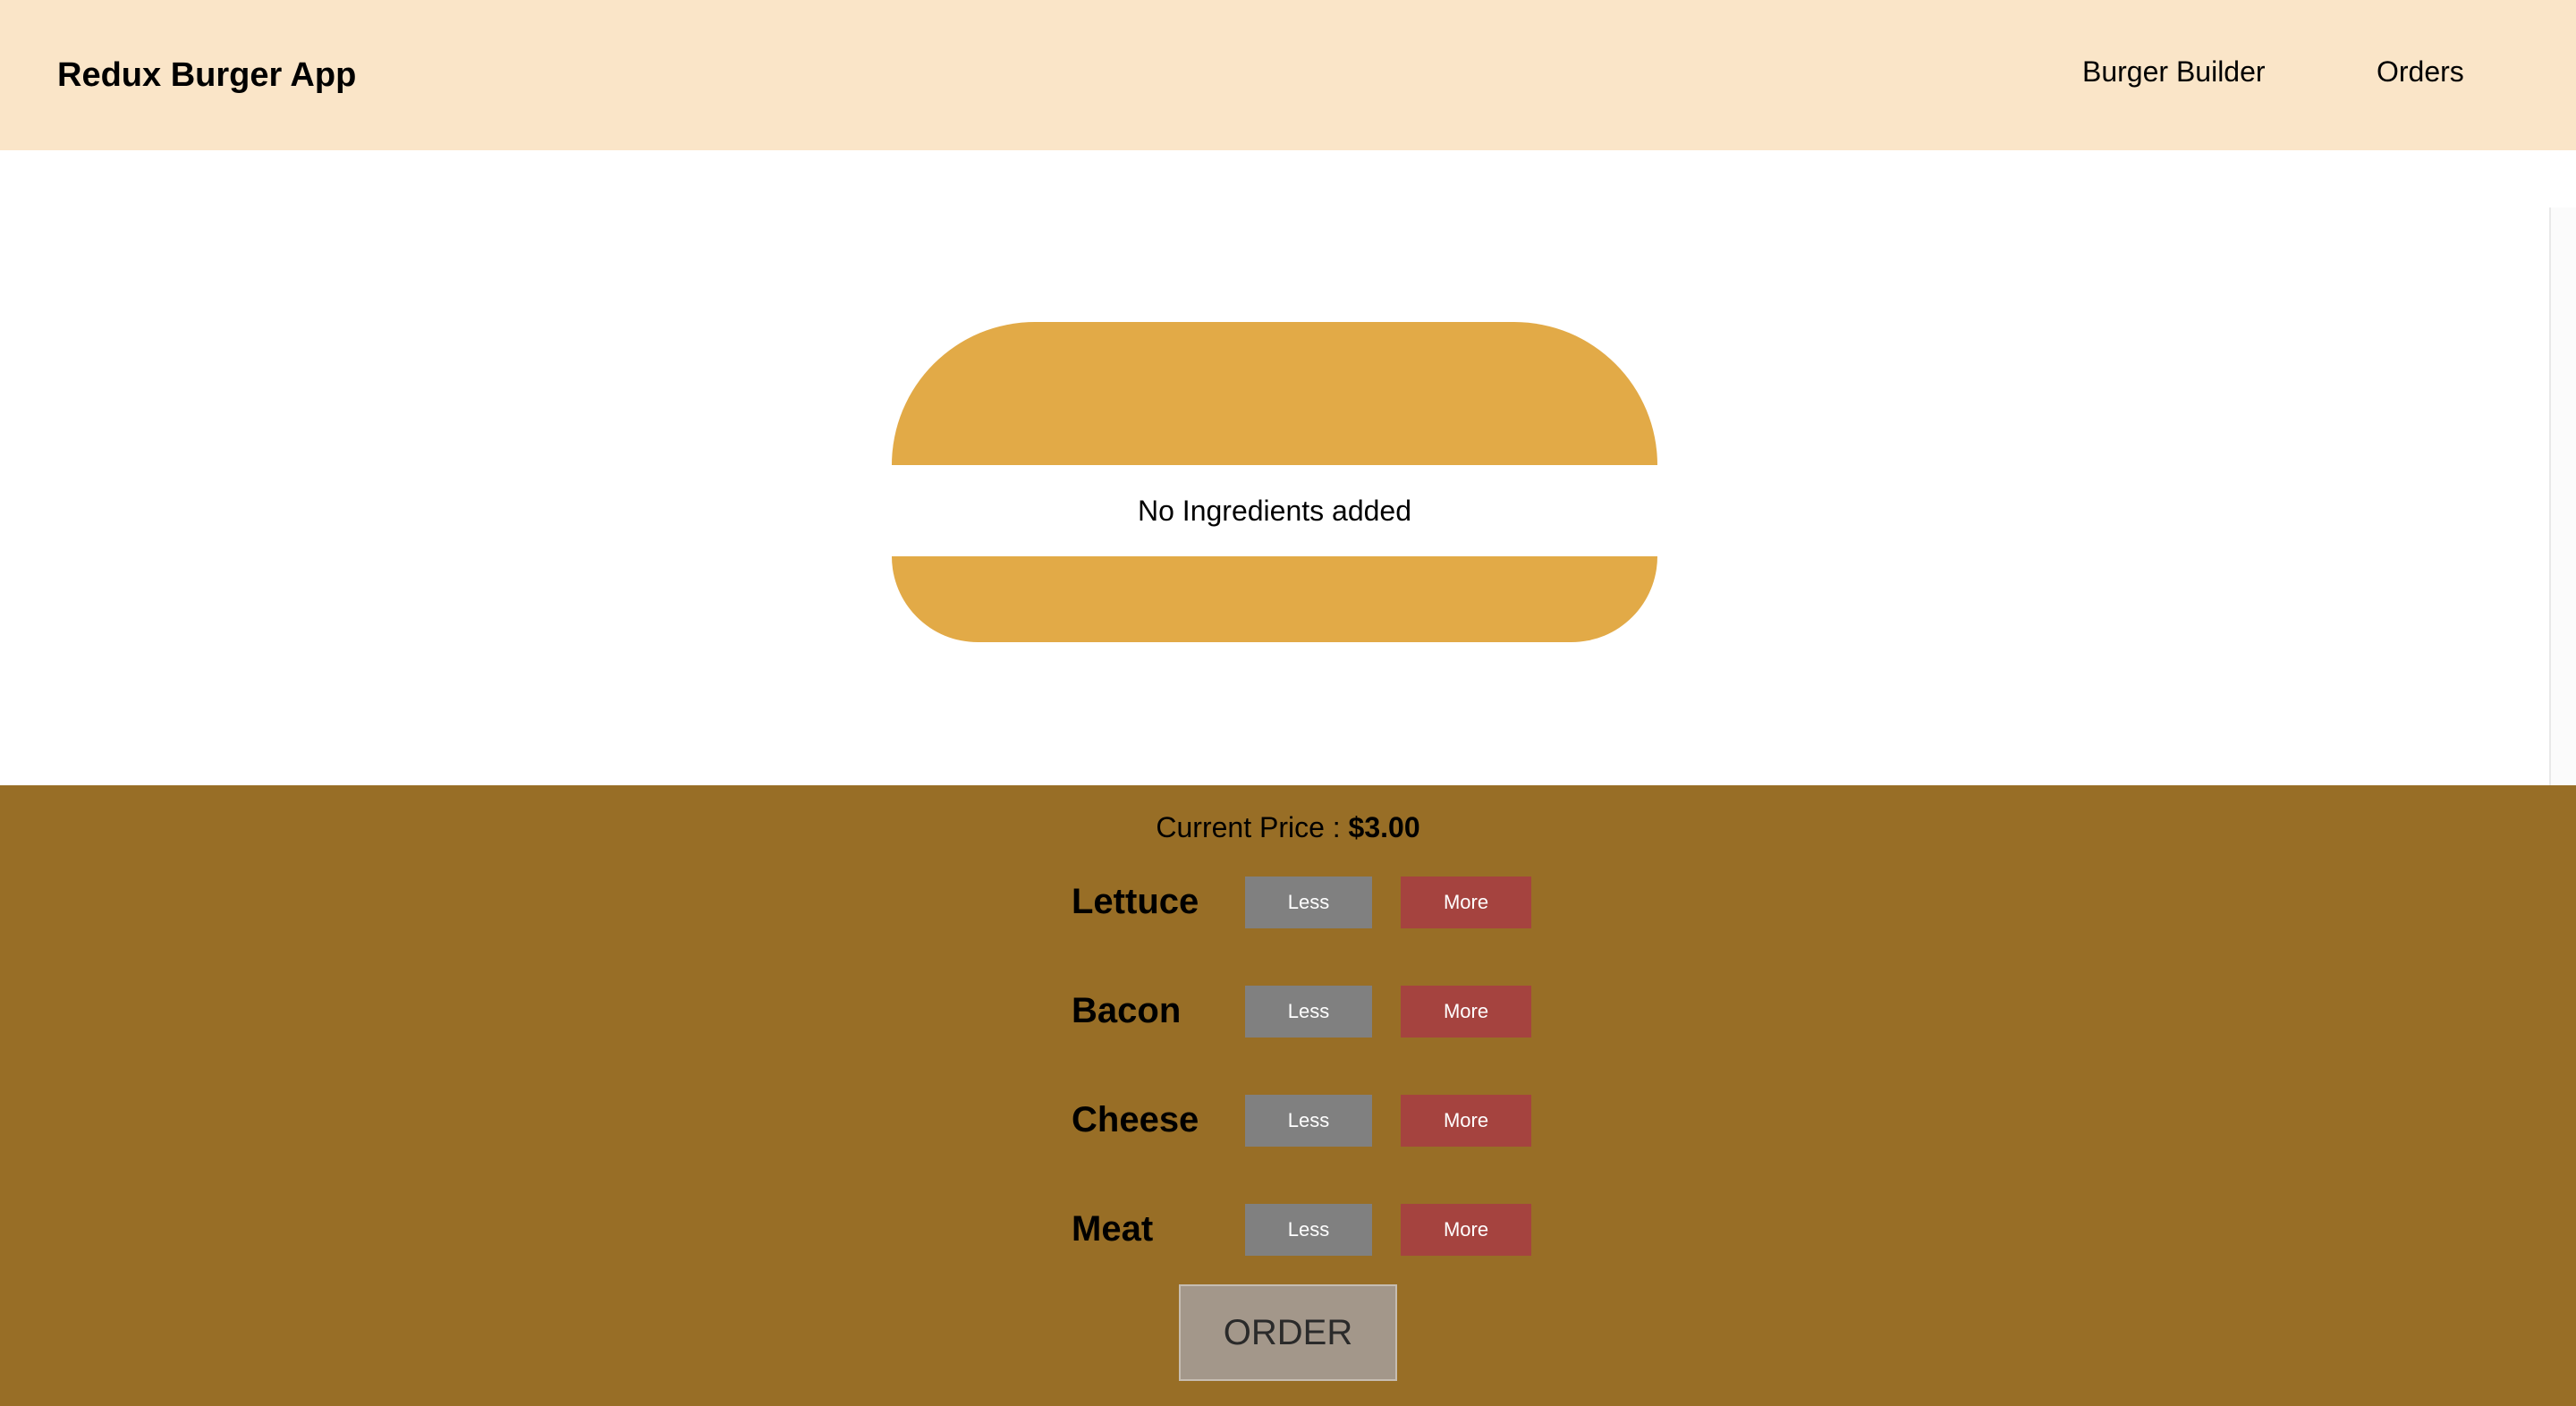 The height and width of the screenshot is (1406, 2576). What do you see at coordinates (1113, 1229) in the screenshot?
I see `ingredient-label-meat: Meat` at bounding box center [1113, 1229].